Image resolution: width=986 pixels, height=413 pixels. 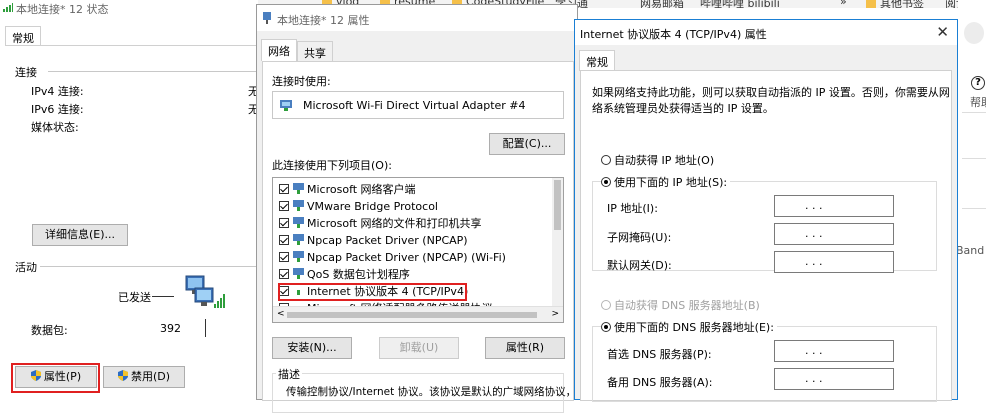 I want to click on tab-panel-border, so click(x=131, y=45).